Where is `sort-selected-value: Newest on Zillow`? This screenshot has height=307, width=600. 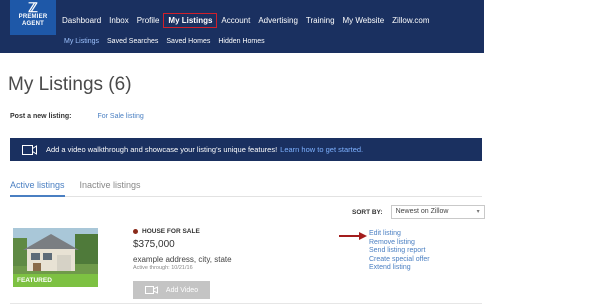
sort-selected-value: Newest on Zillow is located at coordinates (422, 211).